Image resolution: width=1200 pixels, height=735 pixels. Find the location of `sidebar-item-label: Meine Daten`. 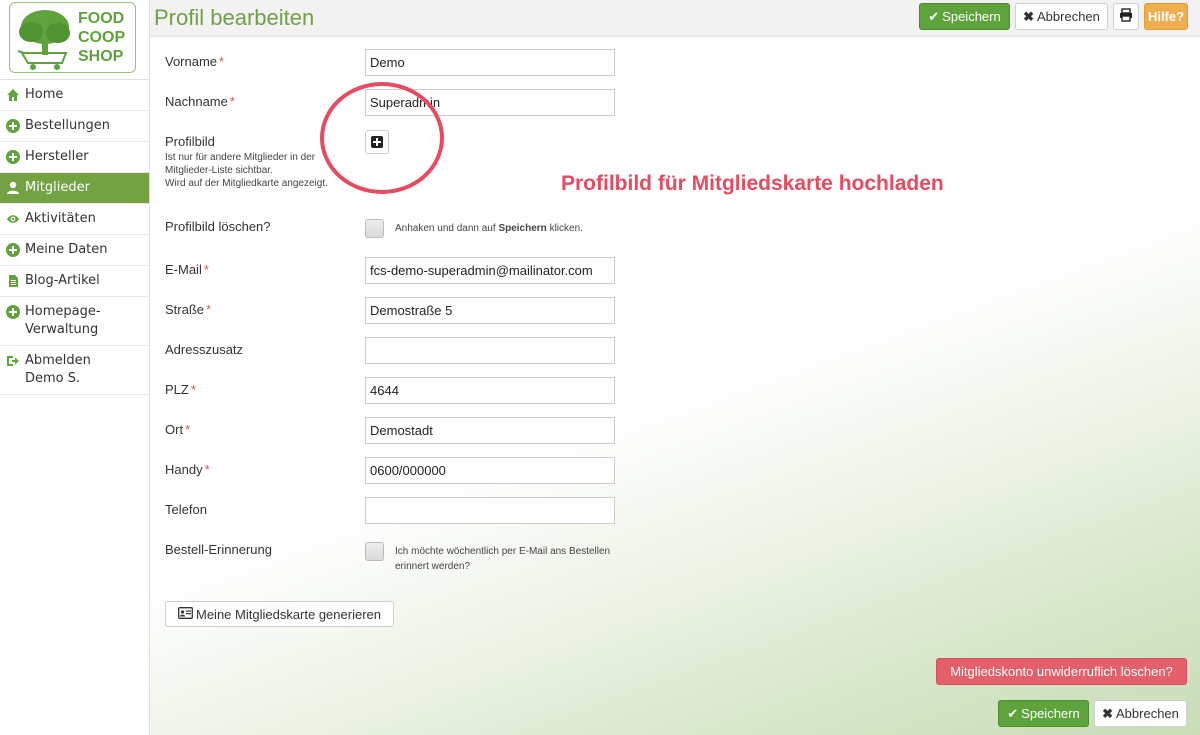

sidebar-item-label: Meine Daten is located at coordinates (66, 249).